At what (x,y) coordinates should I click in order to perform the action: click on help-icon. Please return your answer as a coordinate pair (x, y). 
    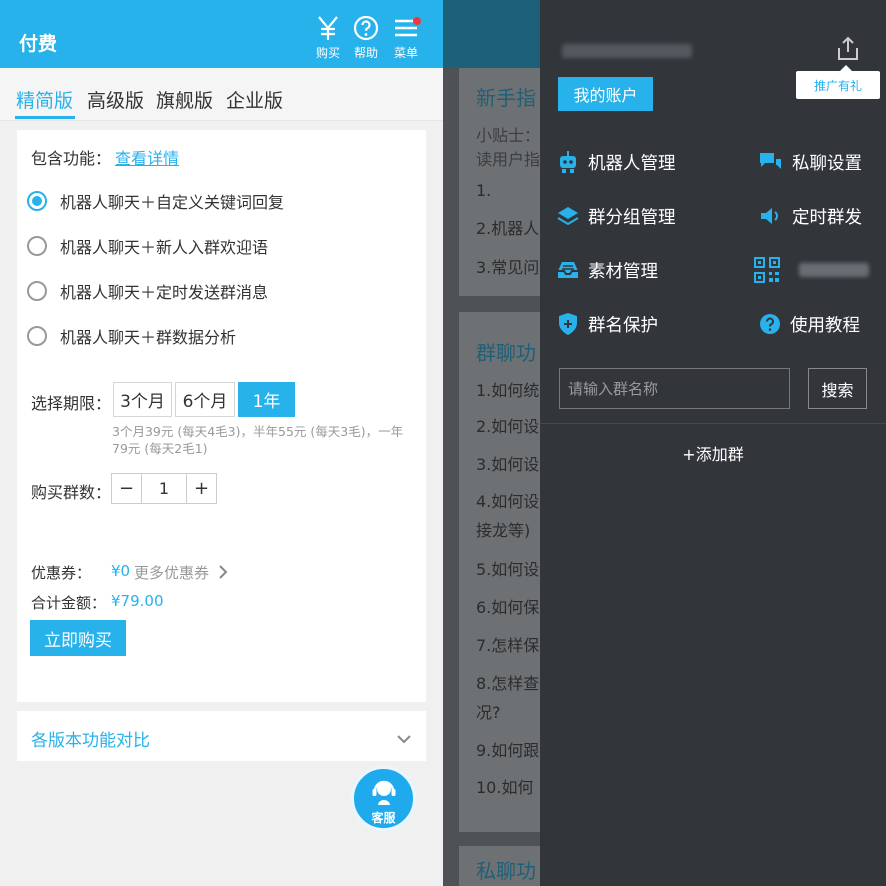
    Looking at the image, I should click on (770, 324).